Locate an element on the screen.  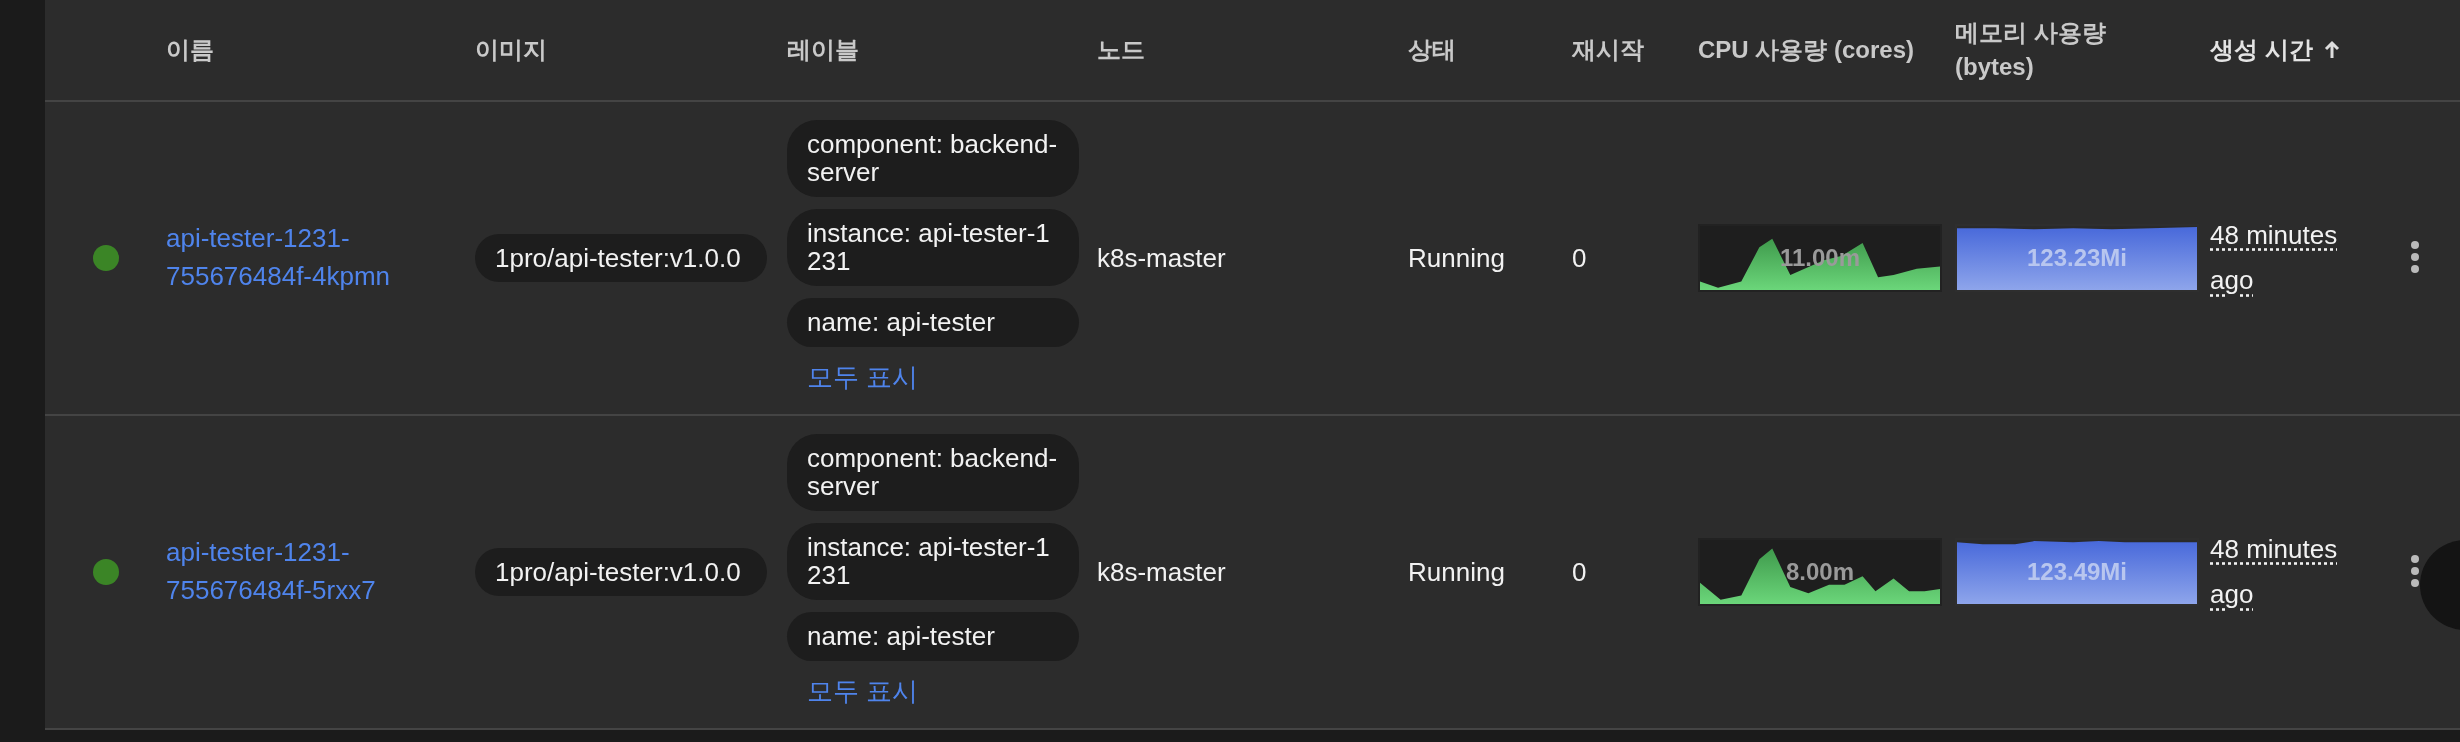
column-header: 상태 is located at coordinates (1432, 50).